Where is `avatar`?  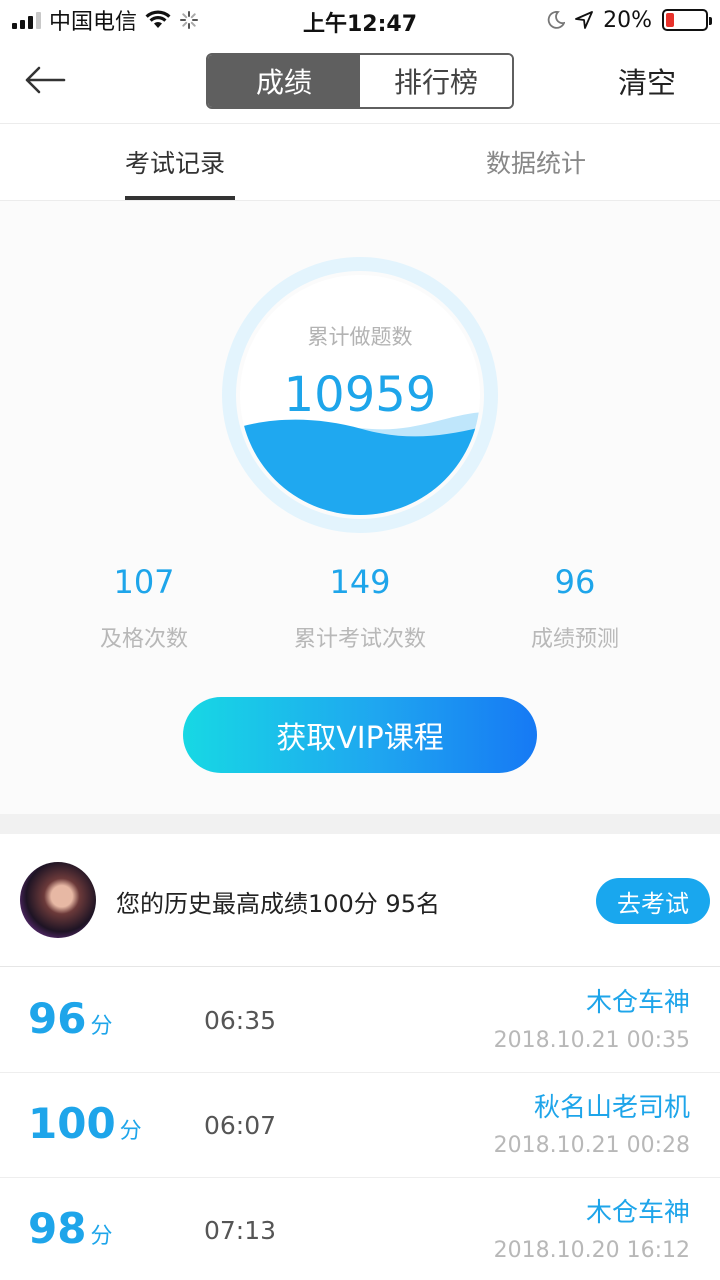 avatar is located at coordinates (58, 900).